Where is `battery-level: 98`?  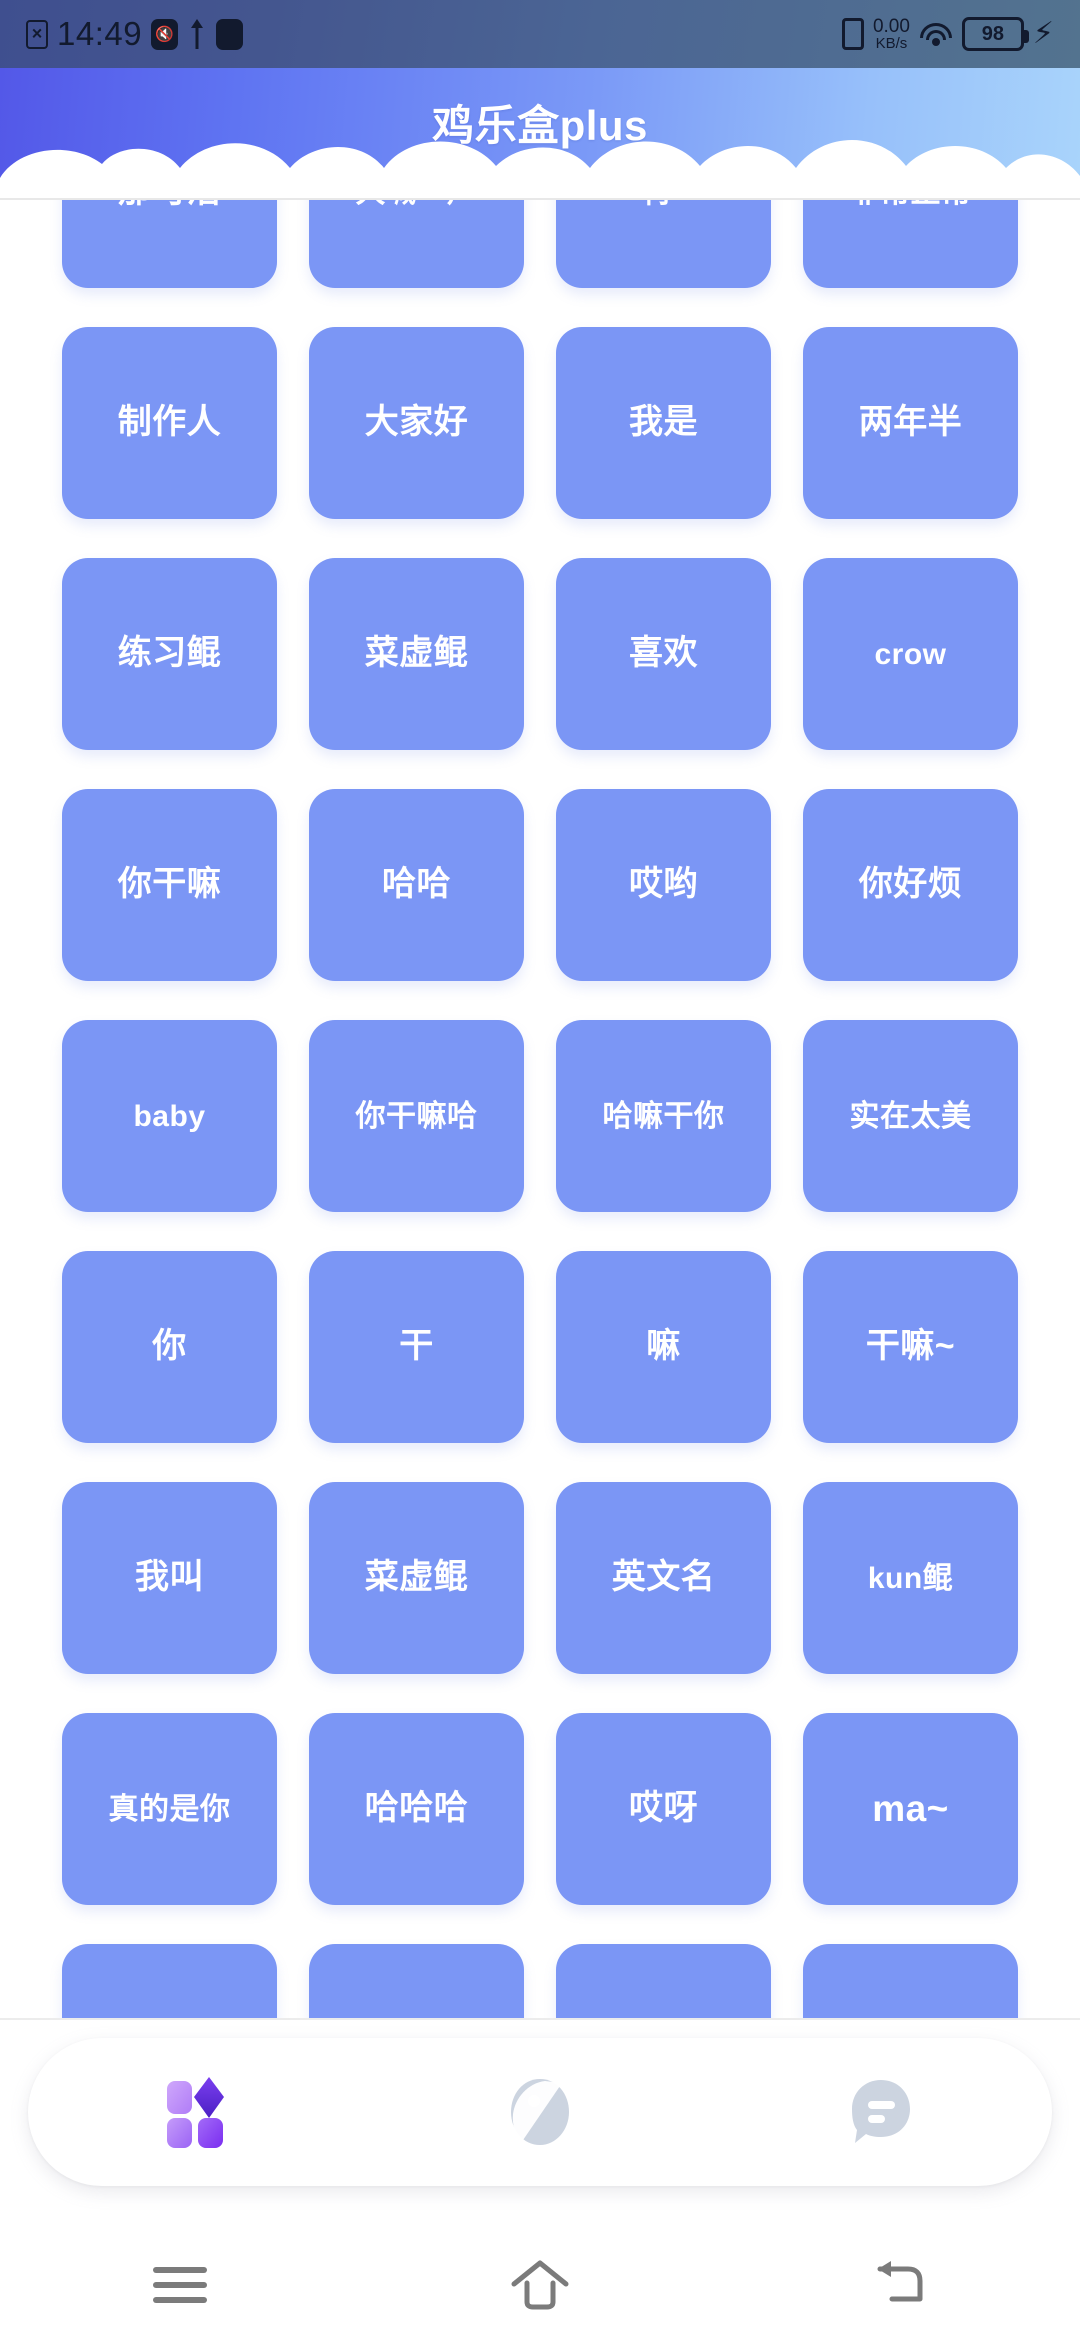
battery-level: 98 is located at coordinates (993, 33).